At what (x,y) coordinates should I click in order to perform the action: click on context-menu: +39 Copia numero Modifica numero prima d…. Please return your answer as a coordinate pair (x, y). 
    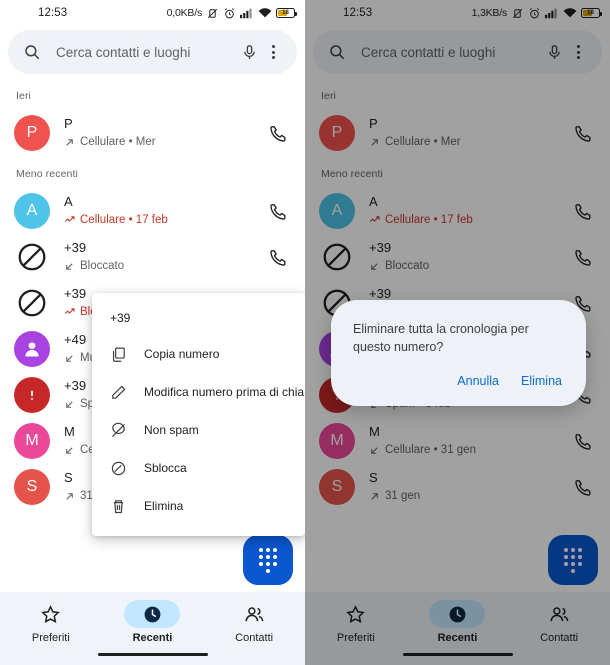
    Looking at the image, I should click on (198, 414).